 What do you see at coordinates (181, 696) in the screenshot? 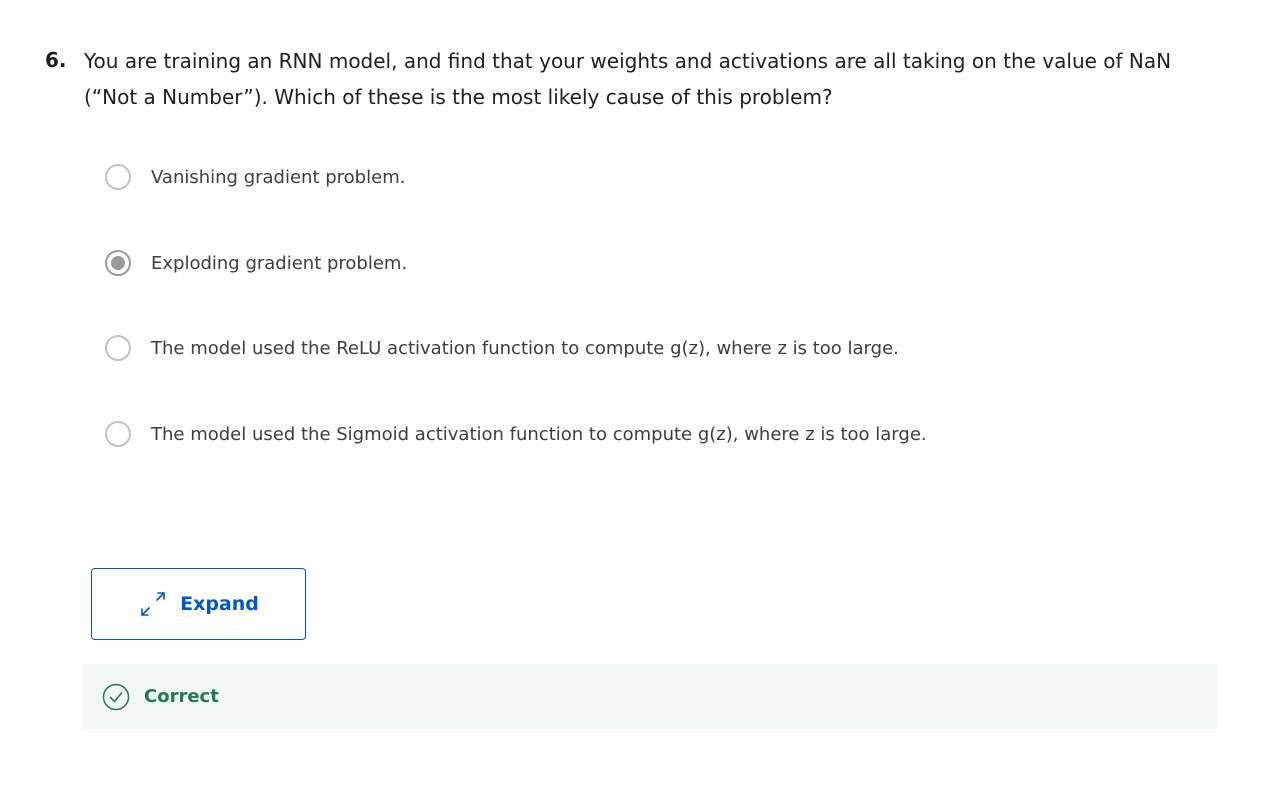
I see `feedback-status: Correct` at bounding box center [181, 696].